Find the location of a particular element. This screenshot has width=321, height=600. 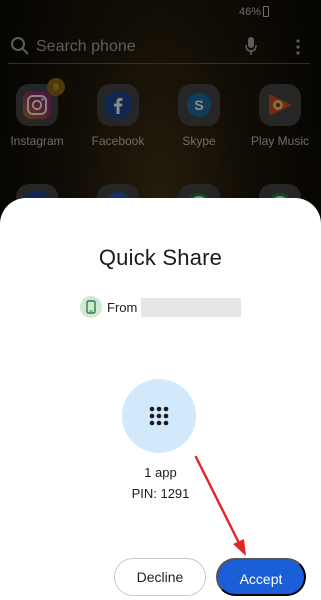

apps-icon-circle is located at coordinates (159, 416).